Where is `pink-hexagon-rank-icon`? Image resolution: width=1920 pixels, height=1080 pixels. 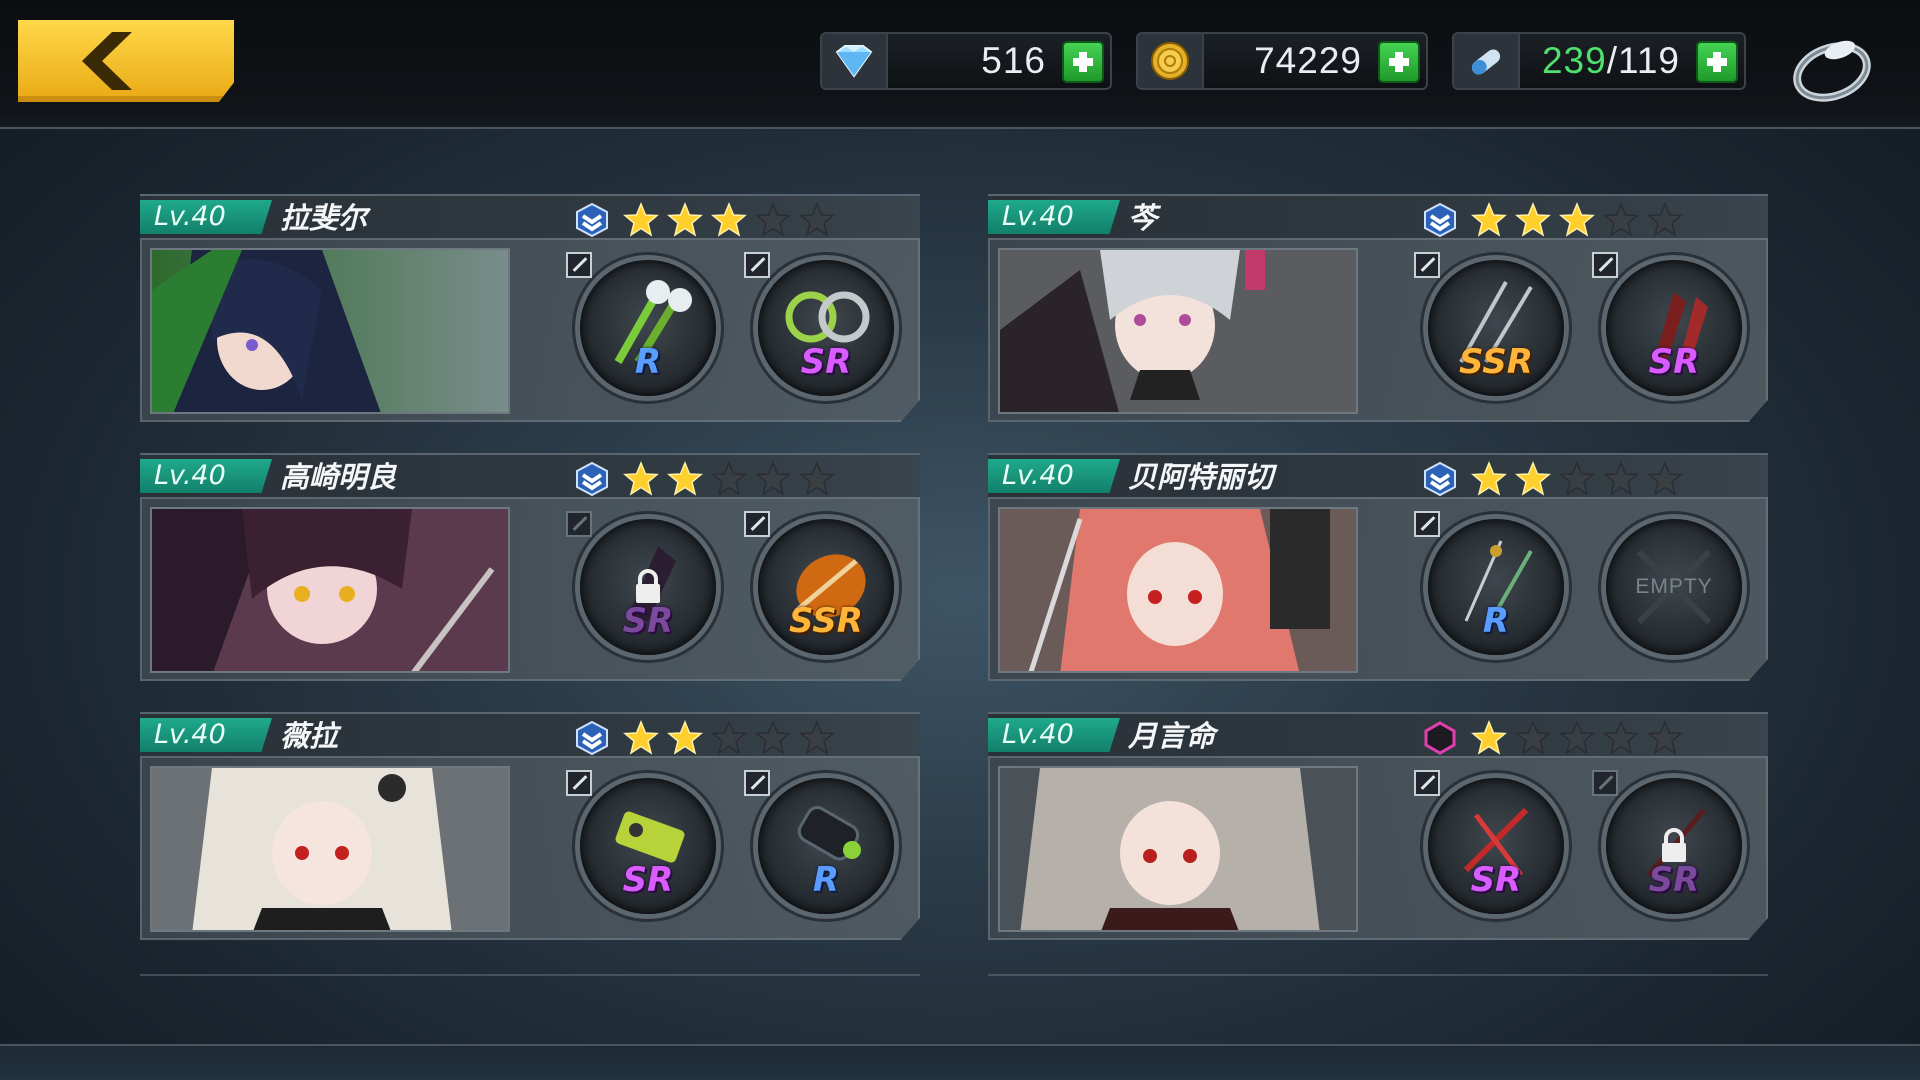
pink-hexagon-rank-icon is located at coordinates (1440, 738).